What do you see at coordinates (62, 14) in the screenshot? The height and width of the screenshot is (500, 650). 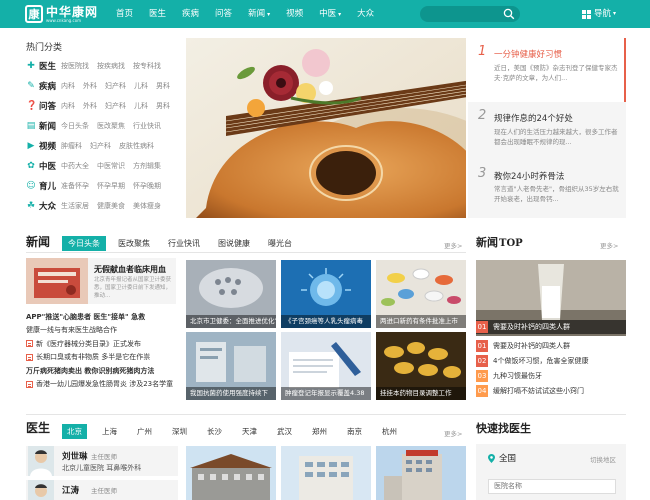 I see `site-logo: 康 中华康网 www.cnkang.com` at bounding box center [62, 14].